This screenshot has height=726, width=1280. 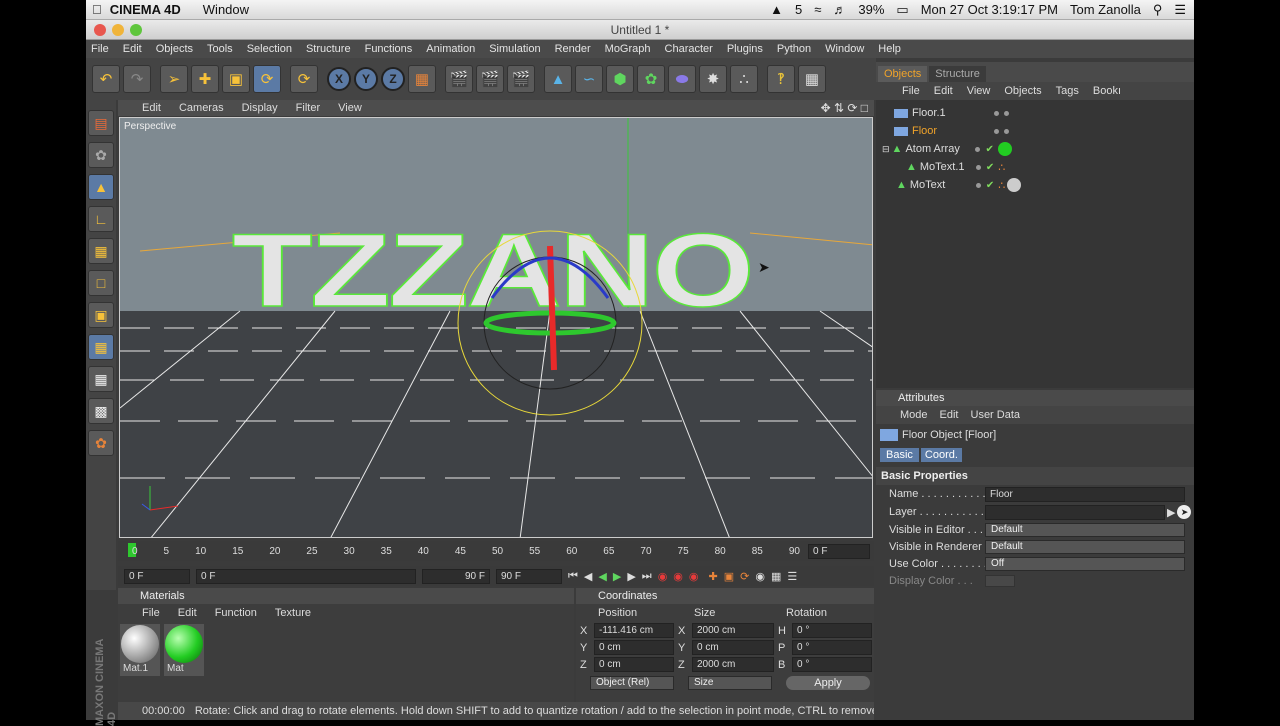 I want to click on rotate-icon: ⟳, so click(x=267, y=79).